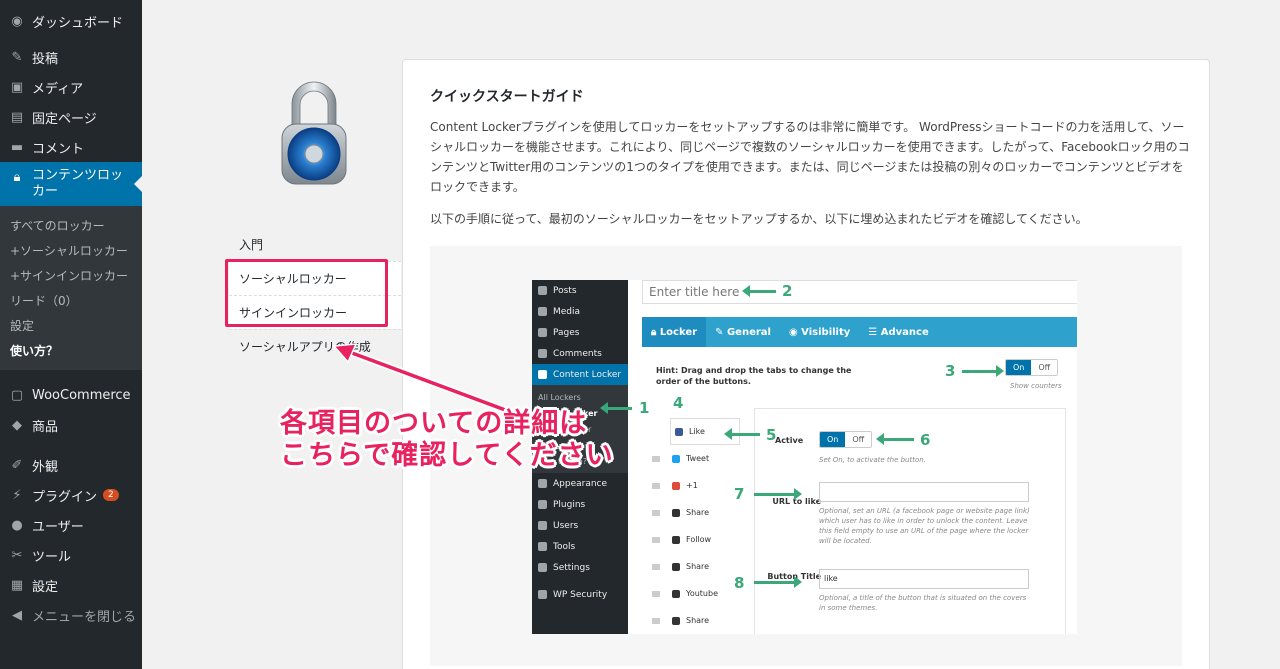 The width and height of the screenshot is (1280, 669). What do you see at coordinates (924, 492) in the screenshot?
I see `embedded-url-input` at bounding box center [924, 492].